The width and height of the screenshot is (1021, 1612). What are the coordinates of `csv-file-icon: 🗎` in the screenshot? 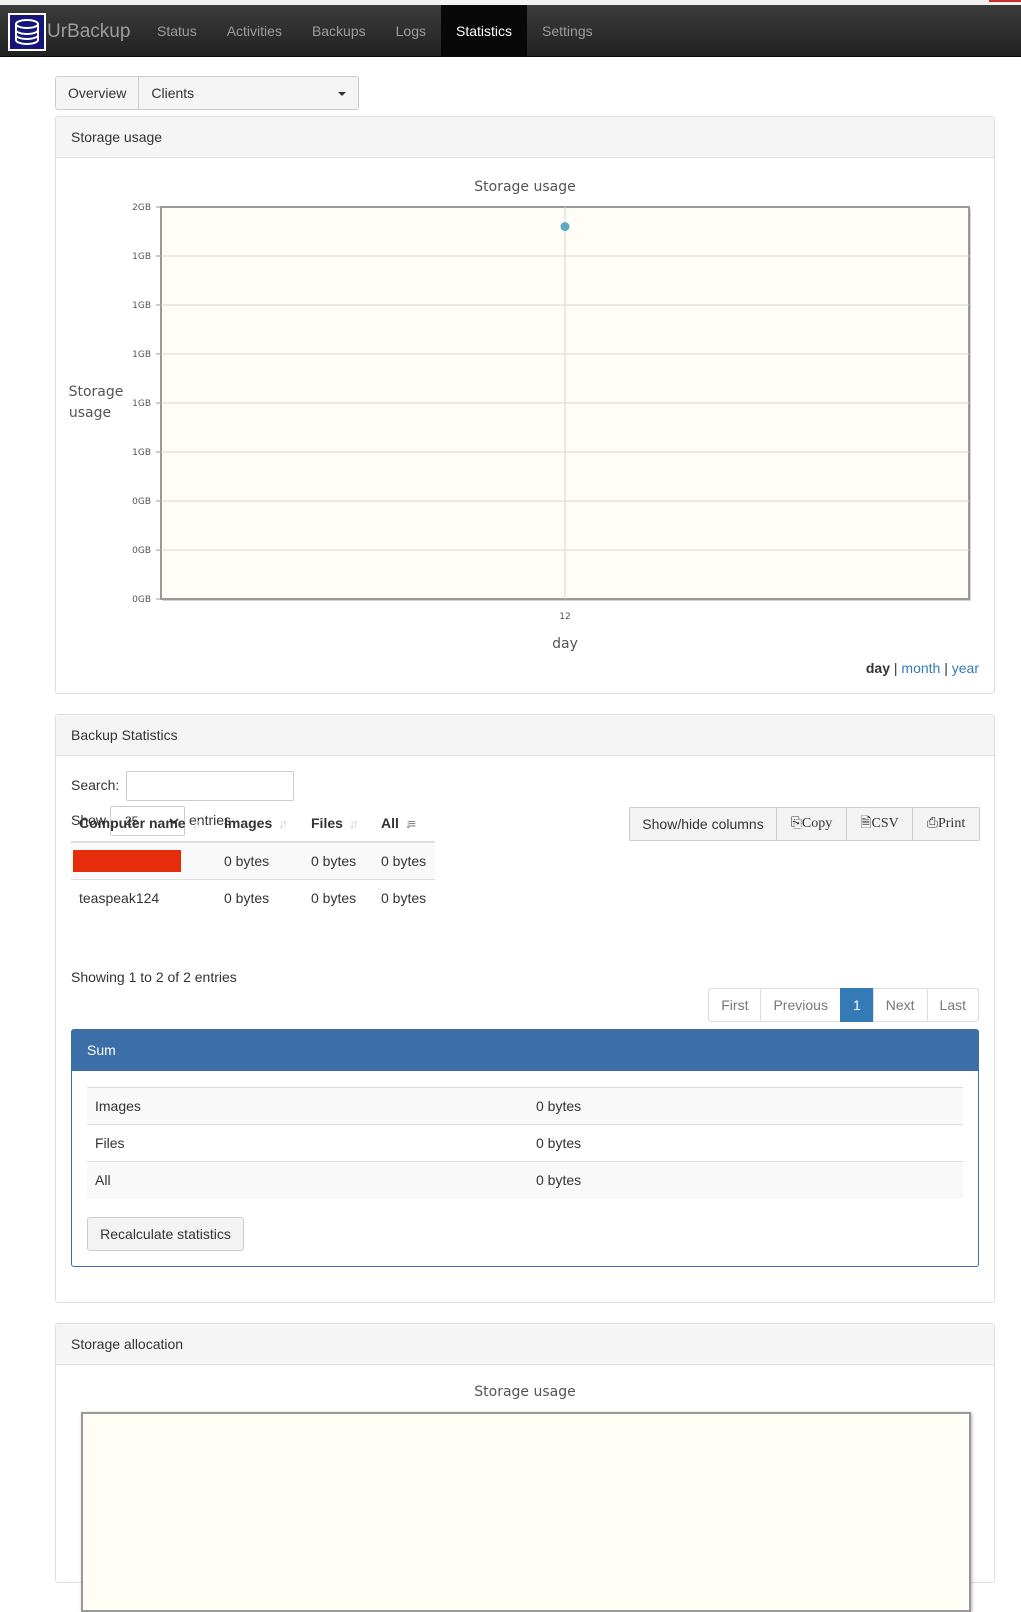 It's located at (866, 823).